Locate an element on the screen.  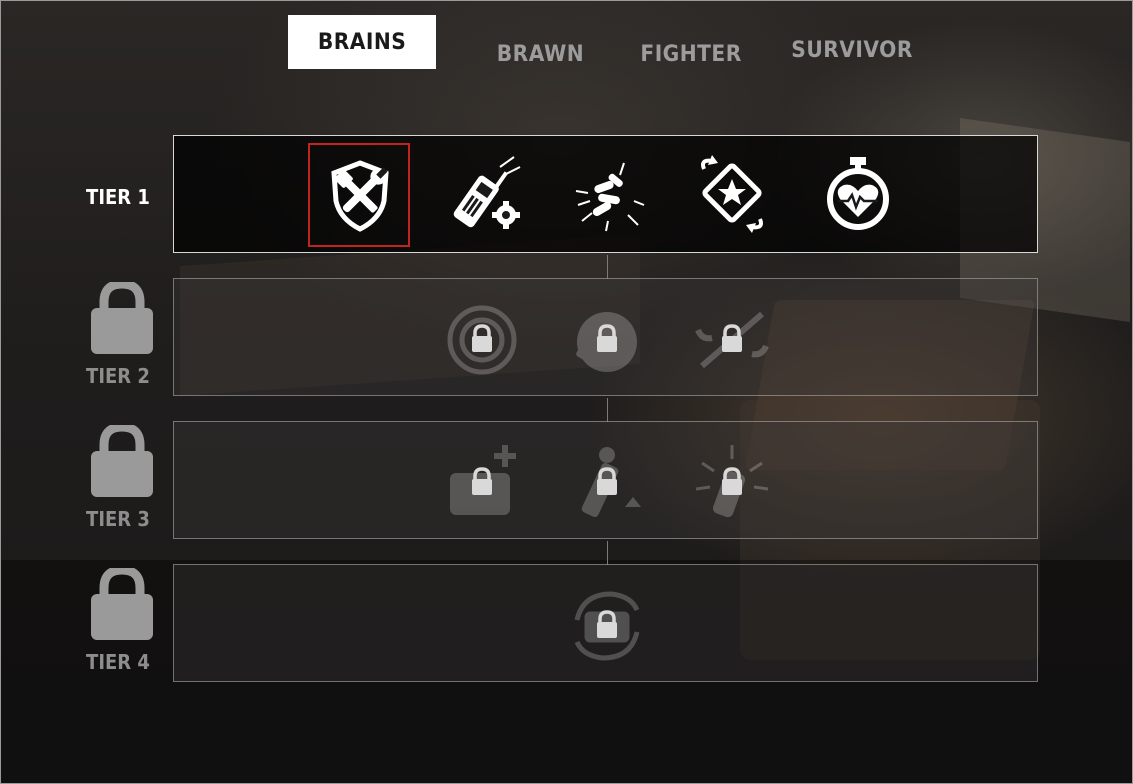
skill-tool-swap-locked is located at coordinates (732, 340).